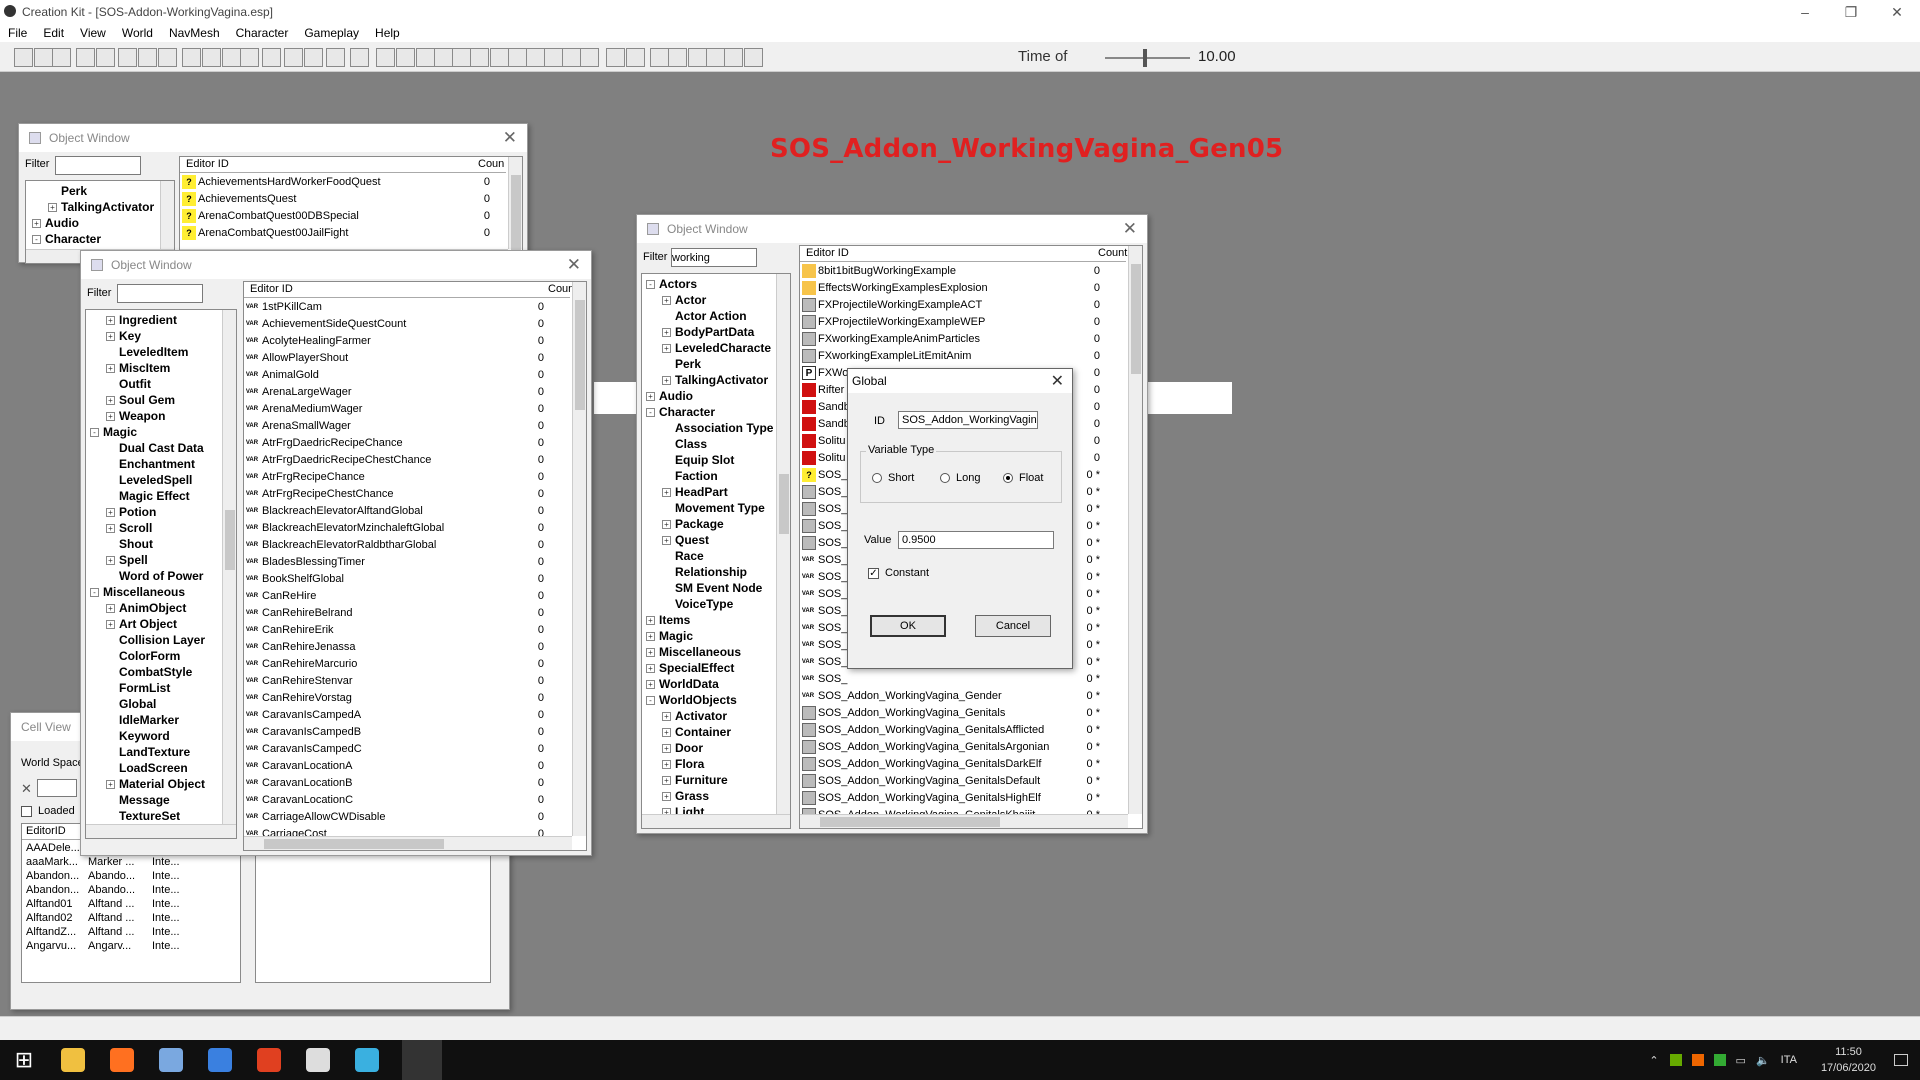  I want to click on tree-item: - Character, so click(66, 239).